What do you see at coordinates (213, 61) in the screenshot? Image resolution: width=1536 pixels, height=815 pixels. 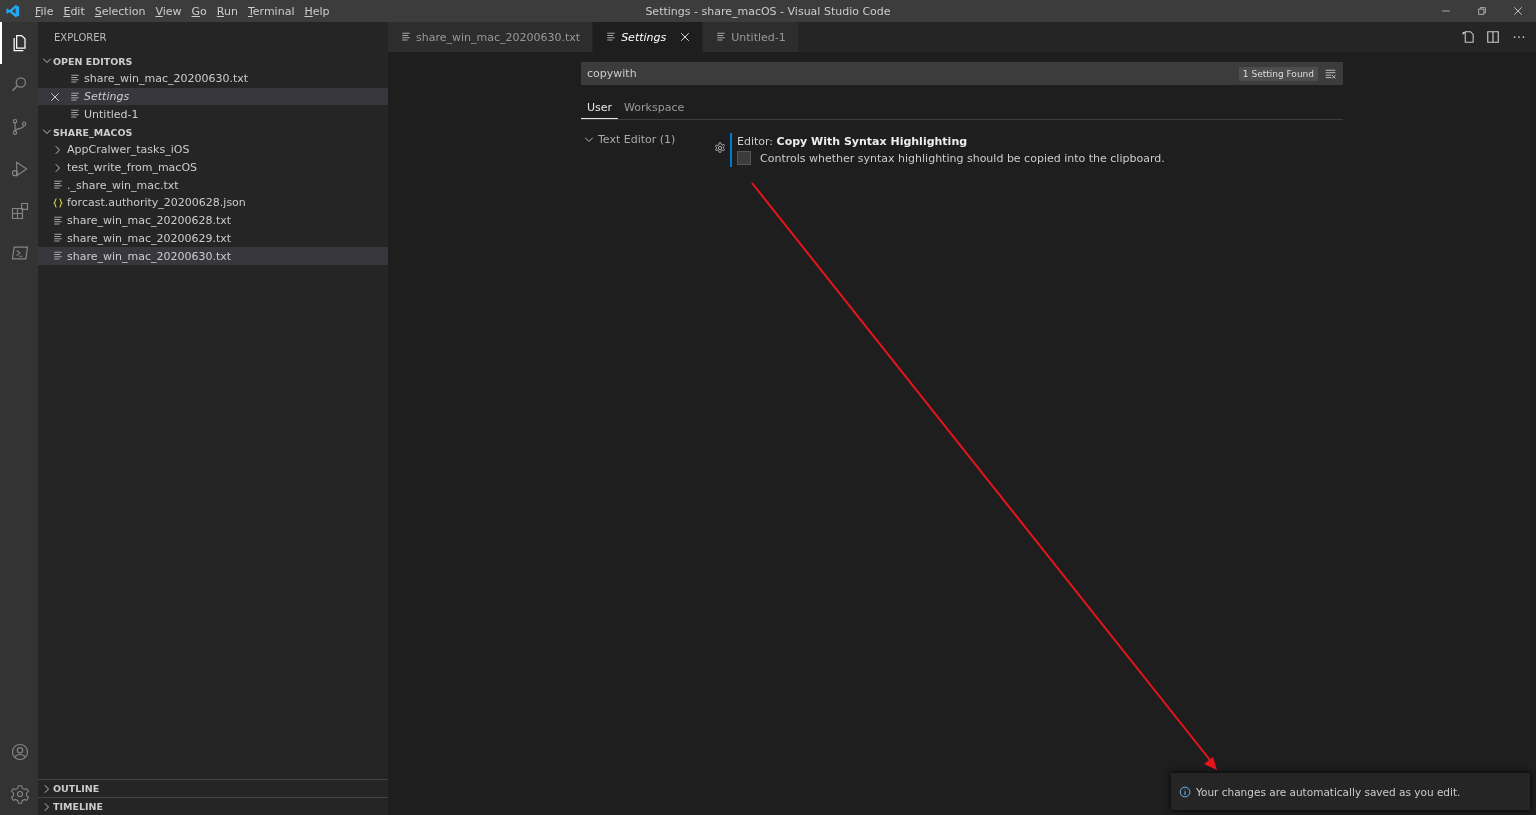 I see `section-header: OPEN EDITORS` at bounding box center [213, 61].